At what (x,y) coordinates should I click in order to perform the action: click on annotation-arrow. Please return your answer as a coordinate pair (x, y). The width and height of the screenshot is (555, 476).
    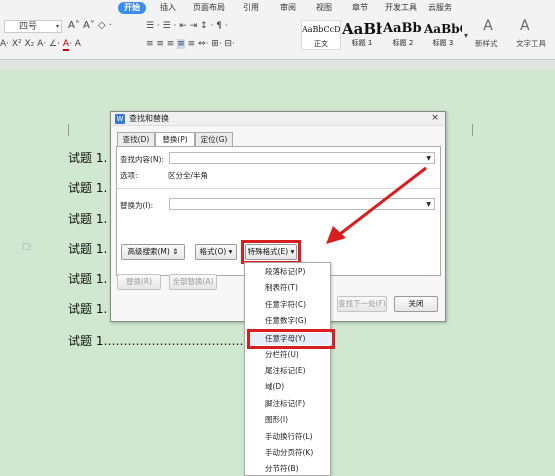
    Looking at the image, I should click on (376, 205).